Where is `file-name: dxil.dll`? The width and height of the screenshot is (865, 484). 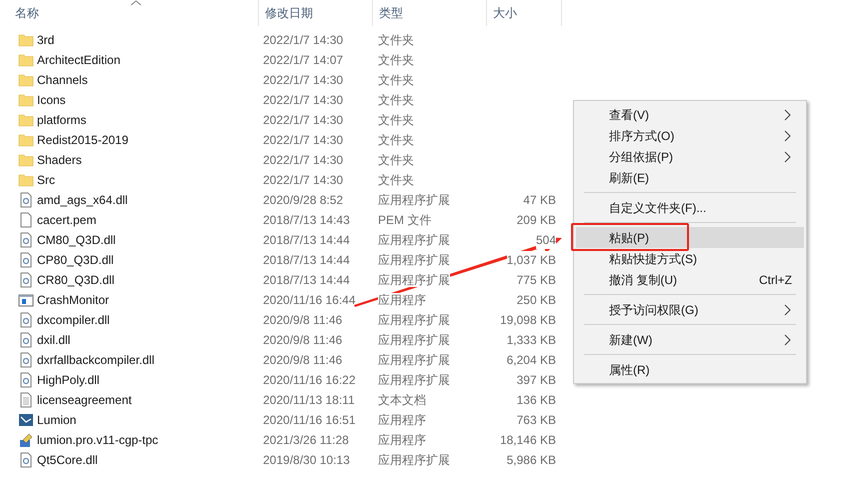
file-name: dxil.dll is located at coordinates (53, 340).